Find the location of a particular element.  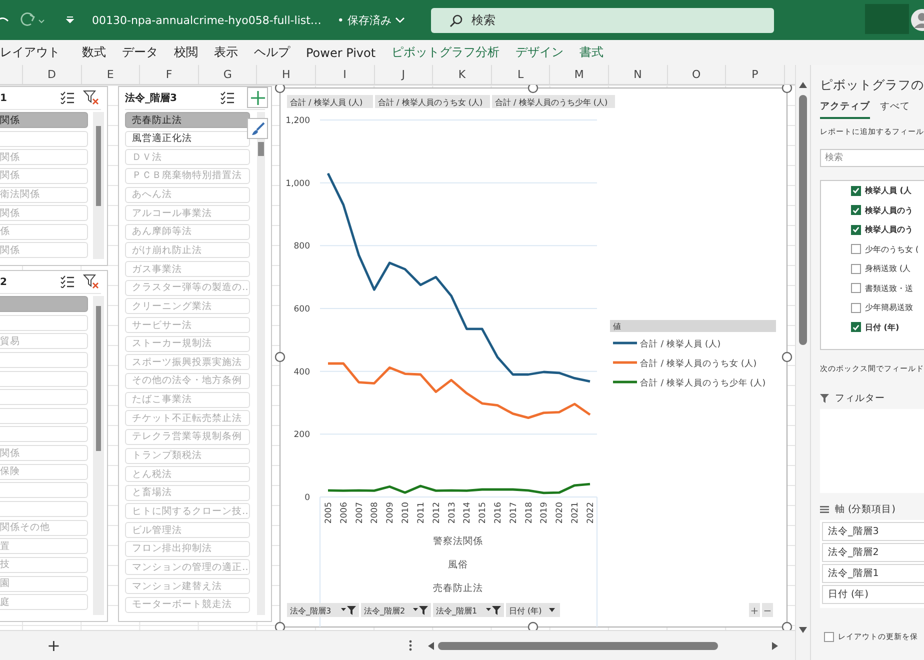

ribbon-tab: データ is located at coordinates (140, 52).